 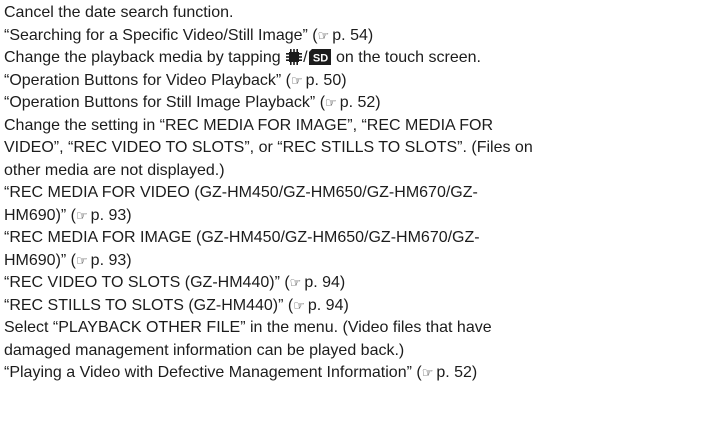 I want to click on reference-text: “REC VIDEO TO SLOTS (GZ-HM440)” (, so click(x=147, y=282).